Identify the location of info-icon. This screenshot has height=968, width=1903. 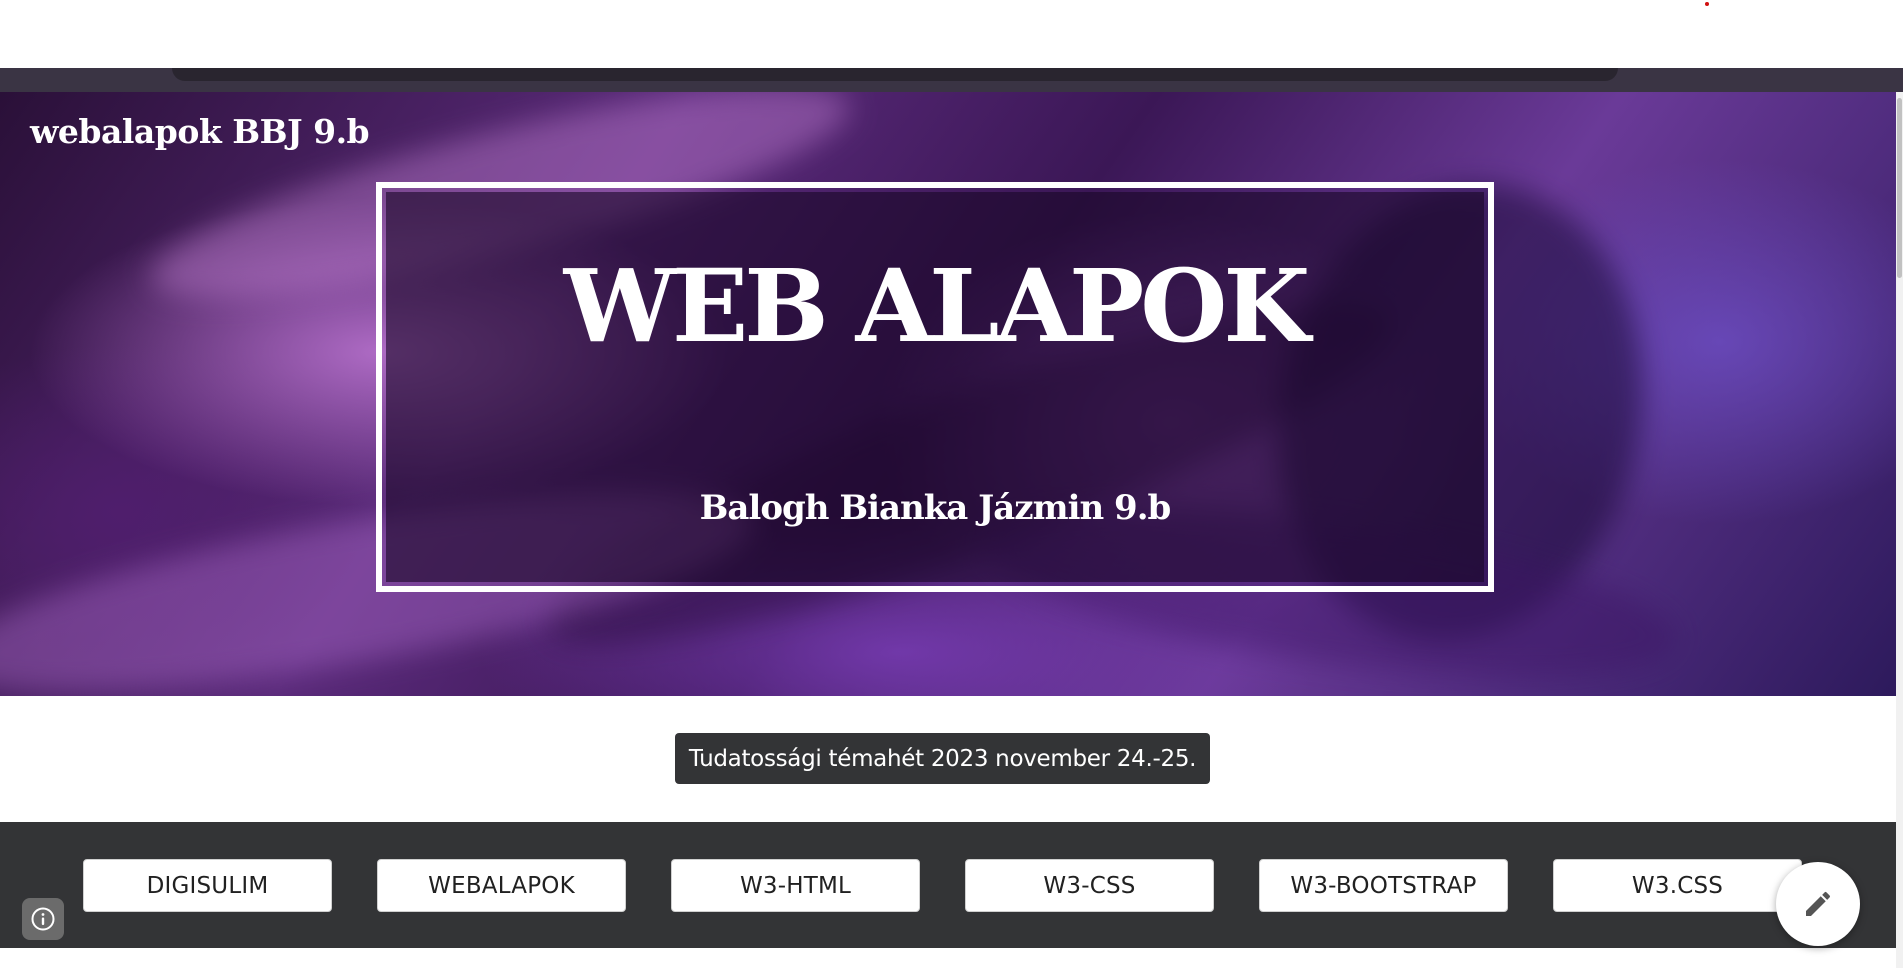
(43, 919).